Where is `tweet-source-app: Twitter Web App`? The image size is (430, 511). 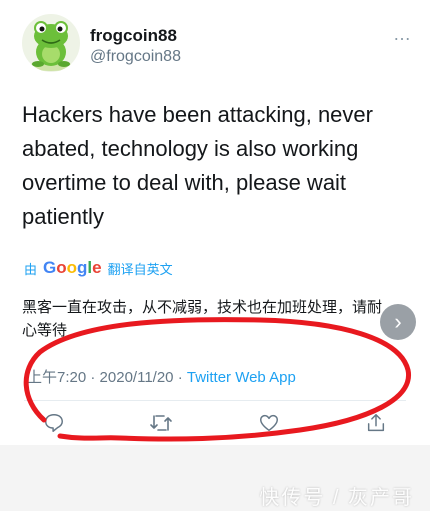 tweet-source-app: Twitter Web App is located at coordinates (241, 377).